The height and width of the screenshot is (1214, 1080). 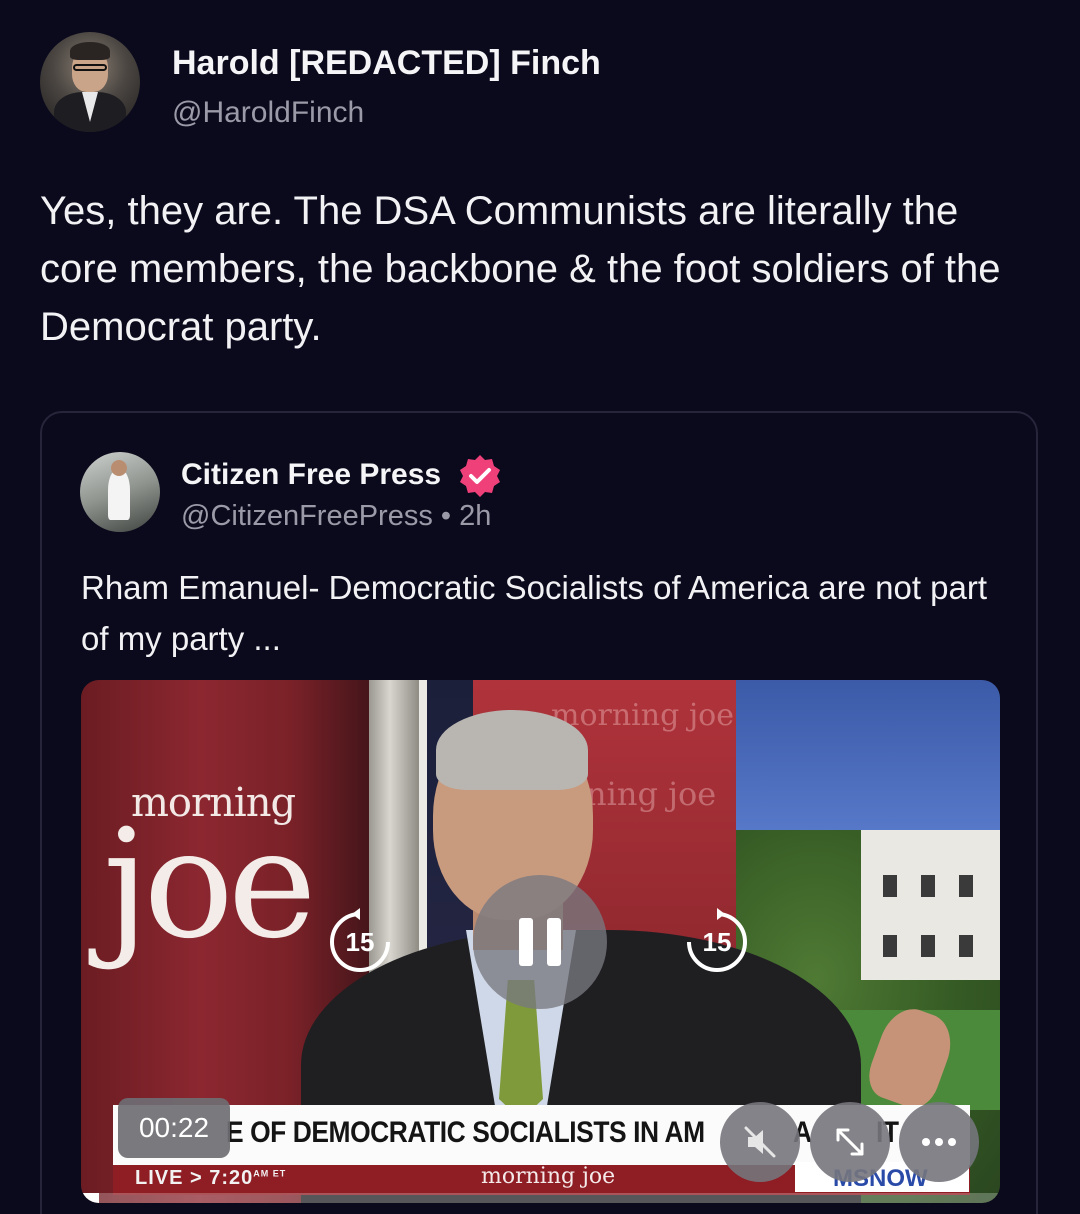 I want to click on verified-badge-icon, so click(x=480, y=476).